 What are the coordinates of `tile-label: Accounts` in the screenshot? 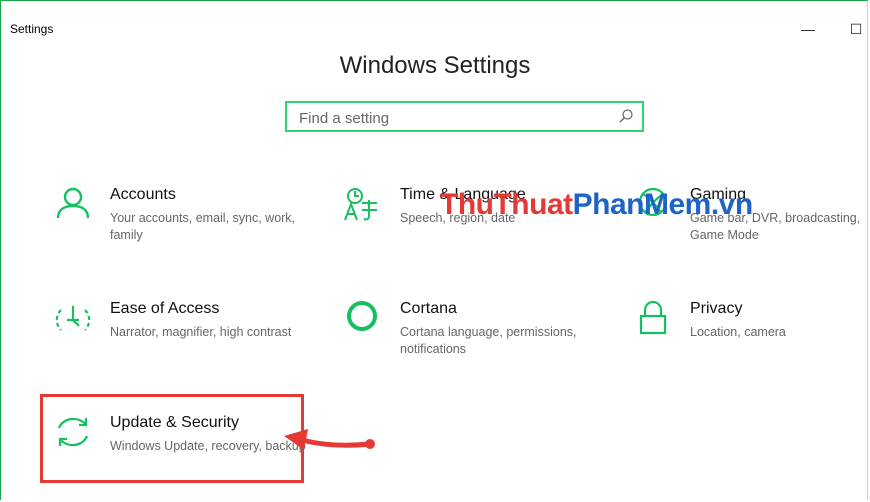 It's located at (143, 194).